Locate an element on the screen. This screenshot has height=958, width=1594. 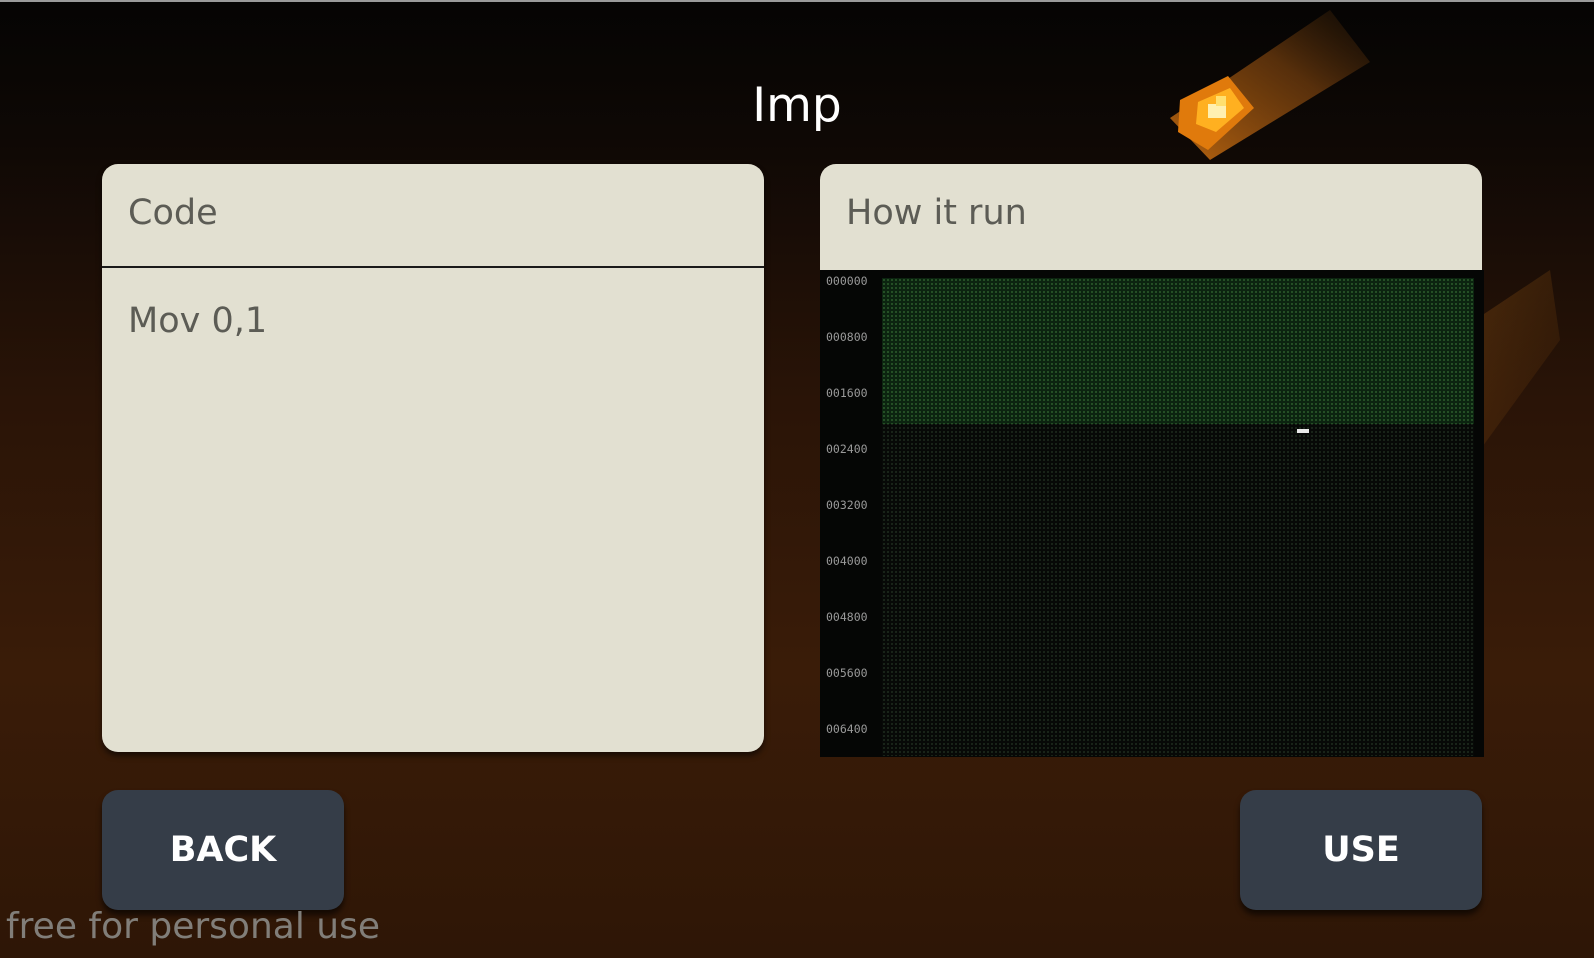
row-label: 002400 is located at coordinates (847, 449).